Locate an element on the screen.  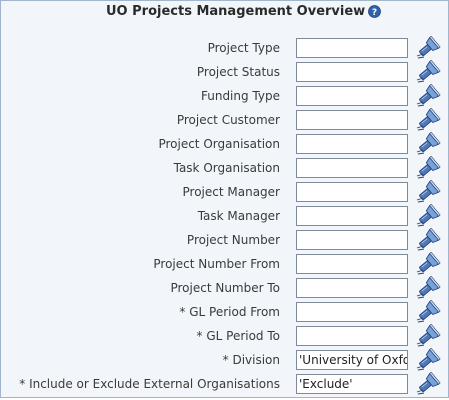
field-row-task-manager: Task Manager is located at coordinates (223, 215).